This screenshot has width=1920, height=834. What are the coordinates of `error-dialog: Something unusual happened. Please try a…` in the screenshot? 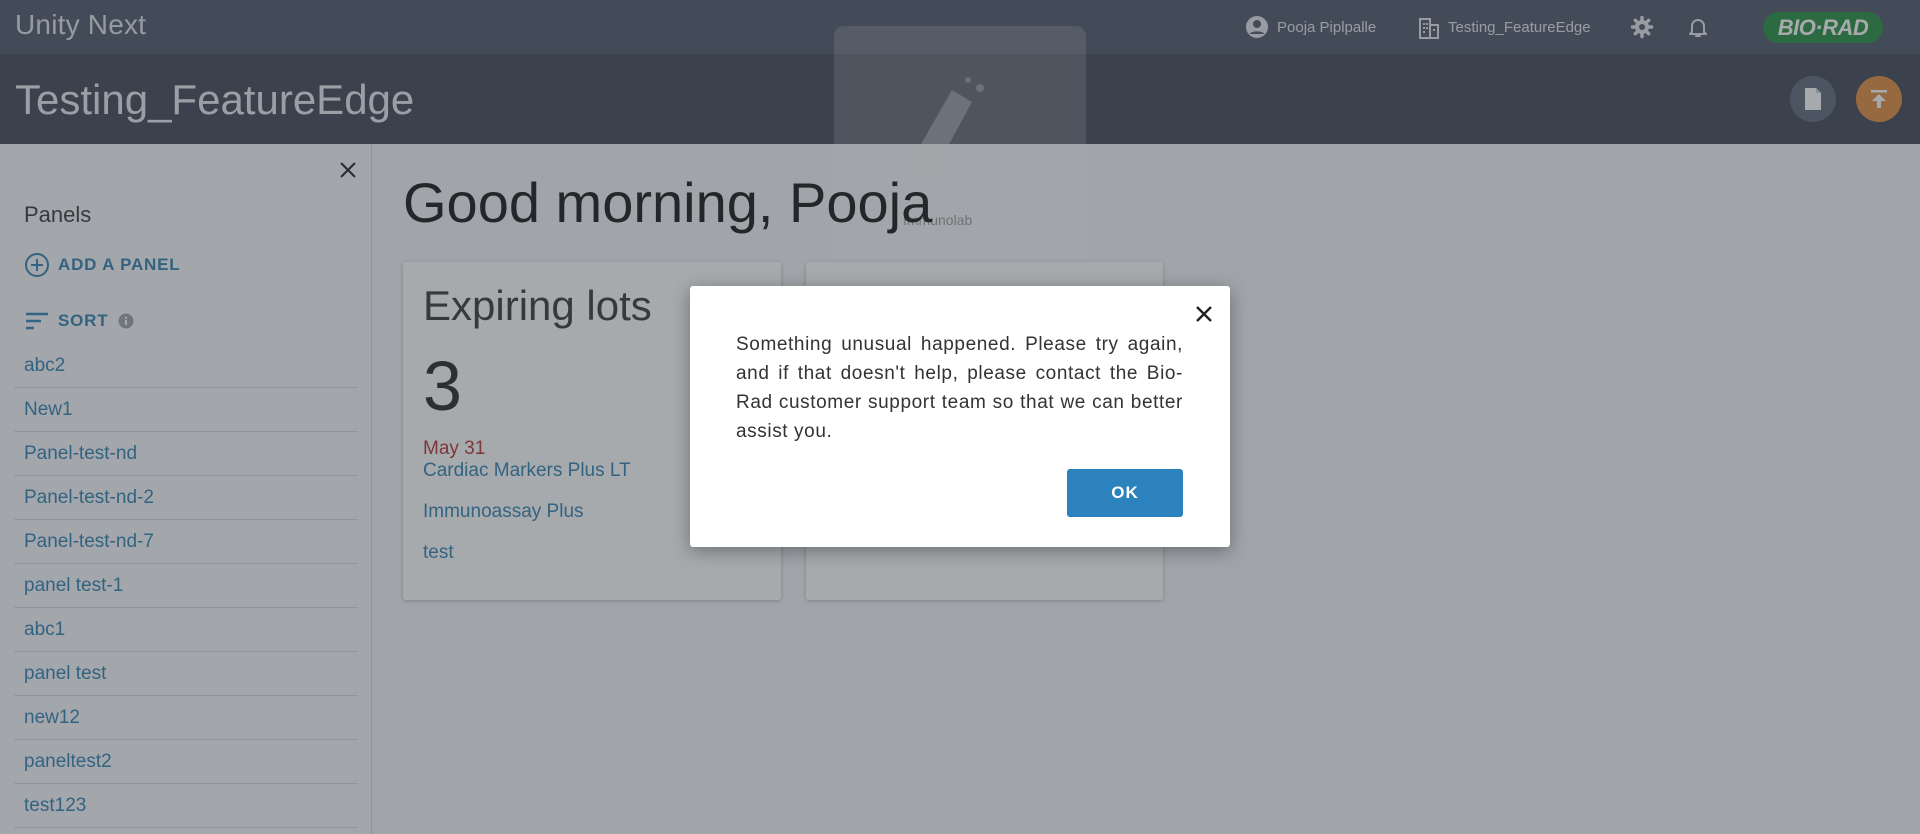 It's located at (960, 416).